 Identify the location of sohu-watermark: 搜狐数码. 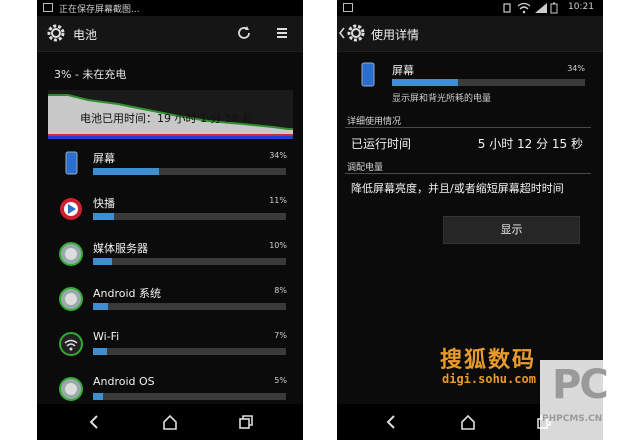
(488, 360).